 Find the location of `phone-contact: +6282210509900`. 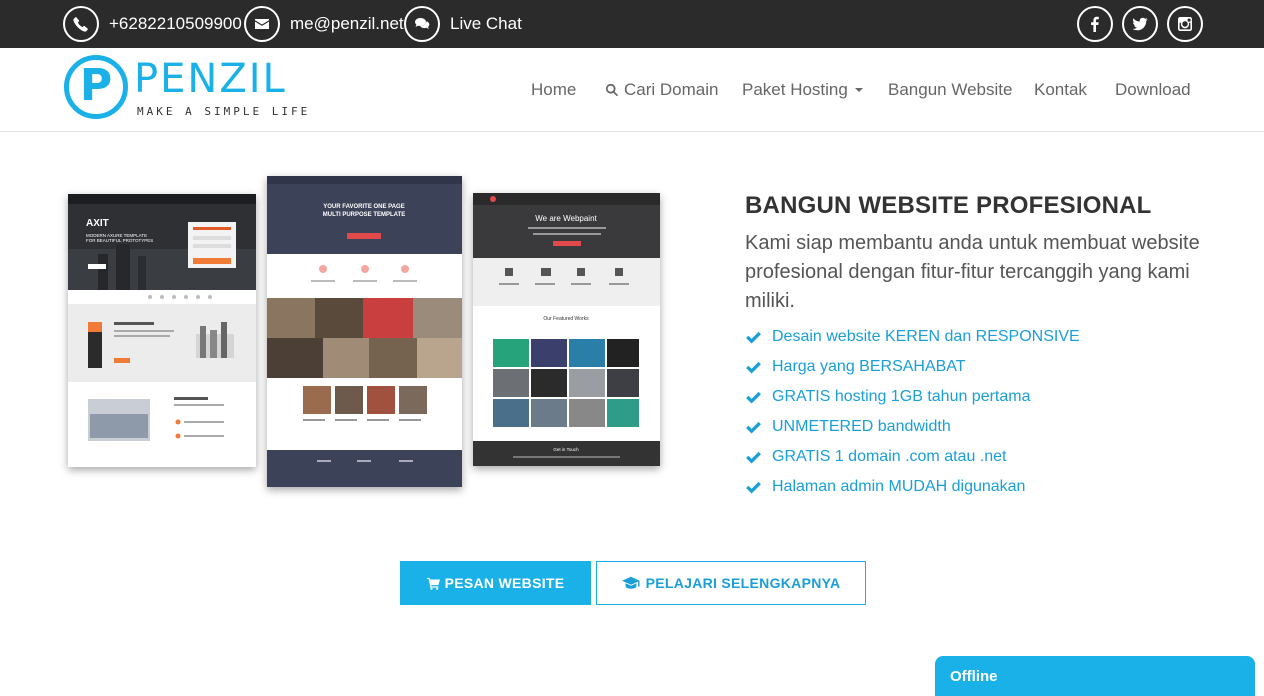

phone-contact: +6282210509900 is located at coordinates (152, 23).